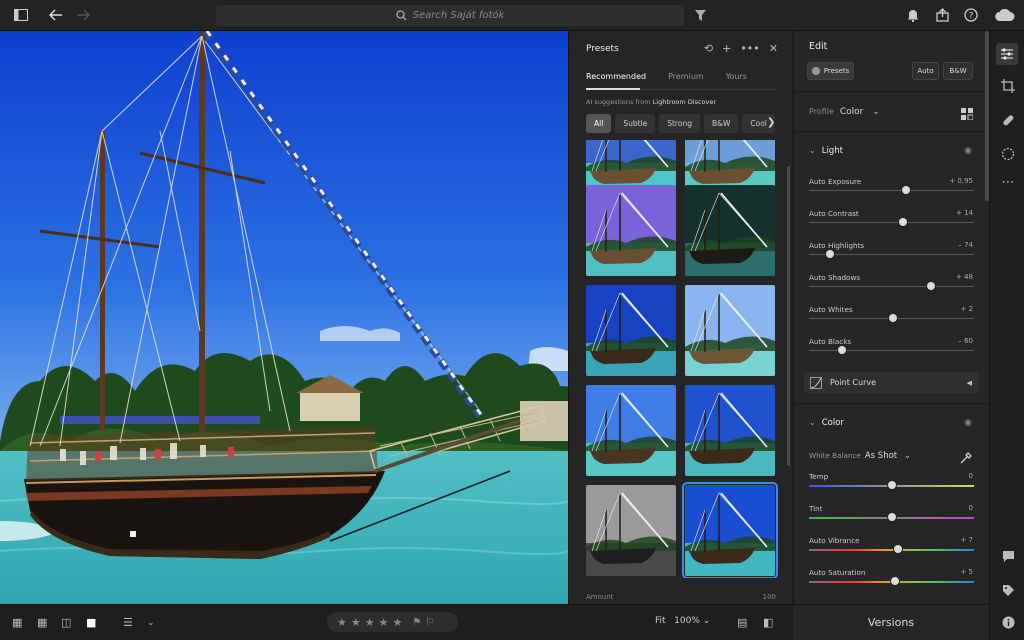  What do you see at coordinates (602, 49) in the screenshot?
I see `presets-title: Presets` at bounding box center [602, 49].